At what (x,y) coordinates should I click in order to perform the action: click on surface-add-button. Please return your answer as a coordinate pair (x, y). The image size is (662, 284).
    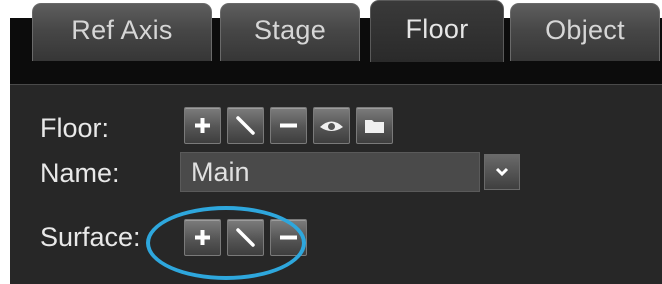
    Looking at the image, I should click on (202, 237).